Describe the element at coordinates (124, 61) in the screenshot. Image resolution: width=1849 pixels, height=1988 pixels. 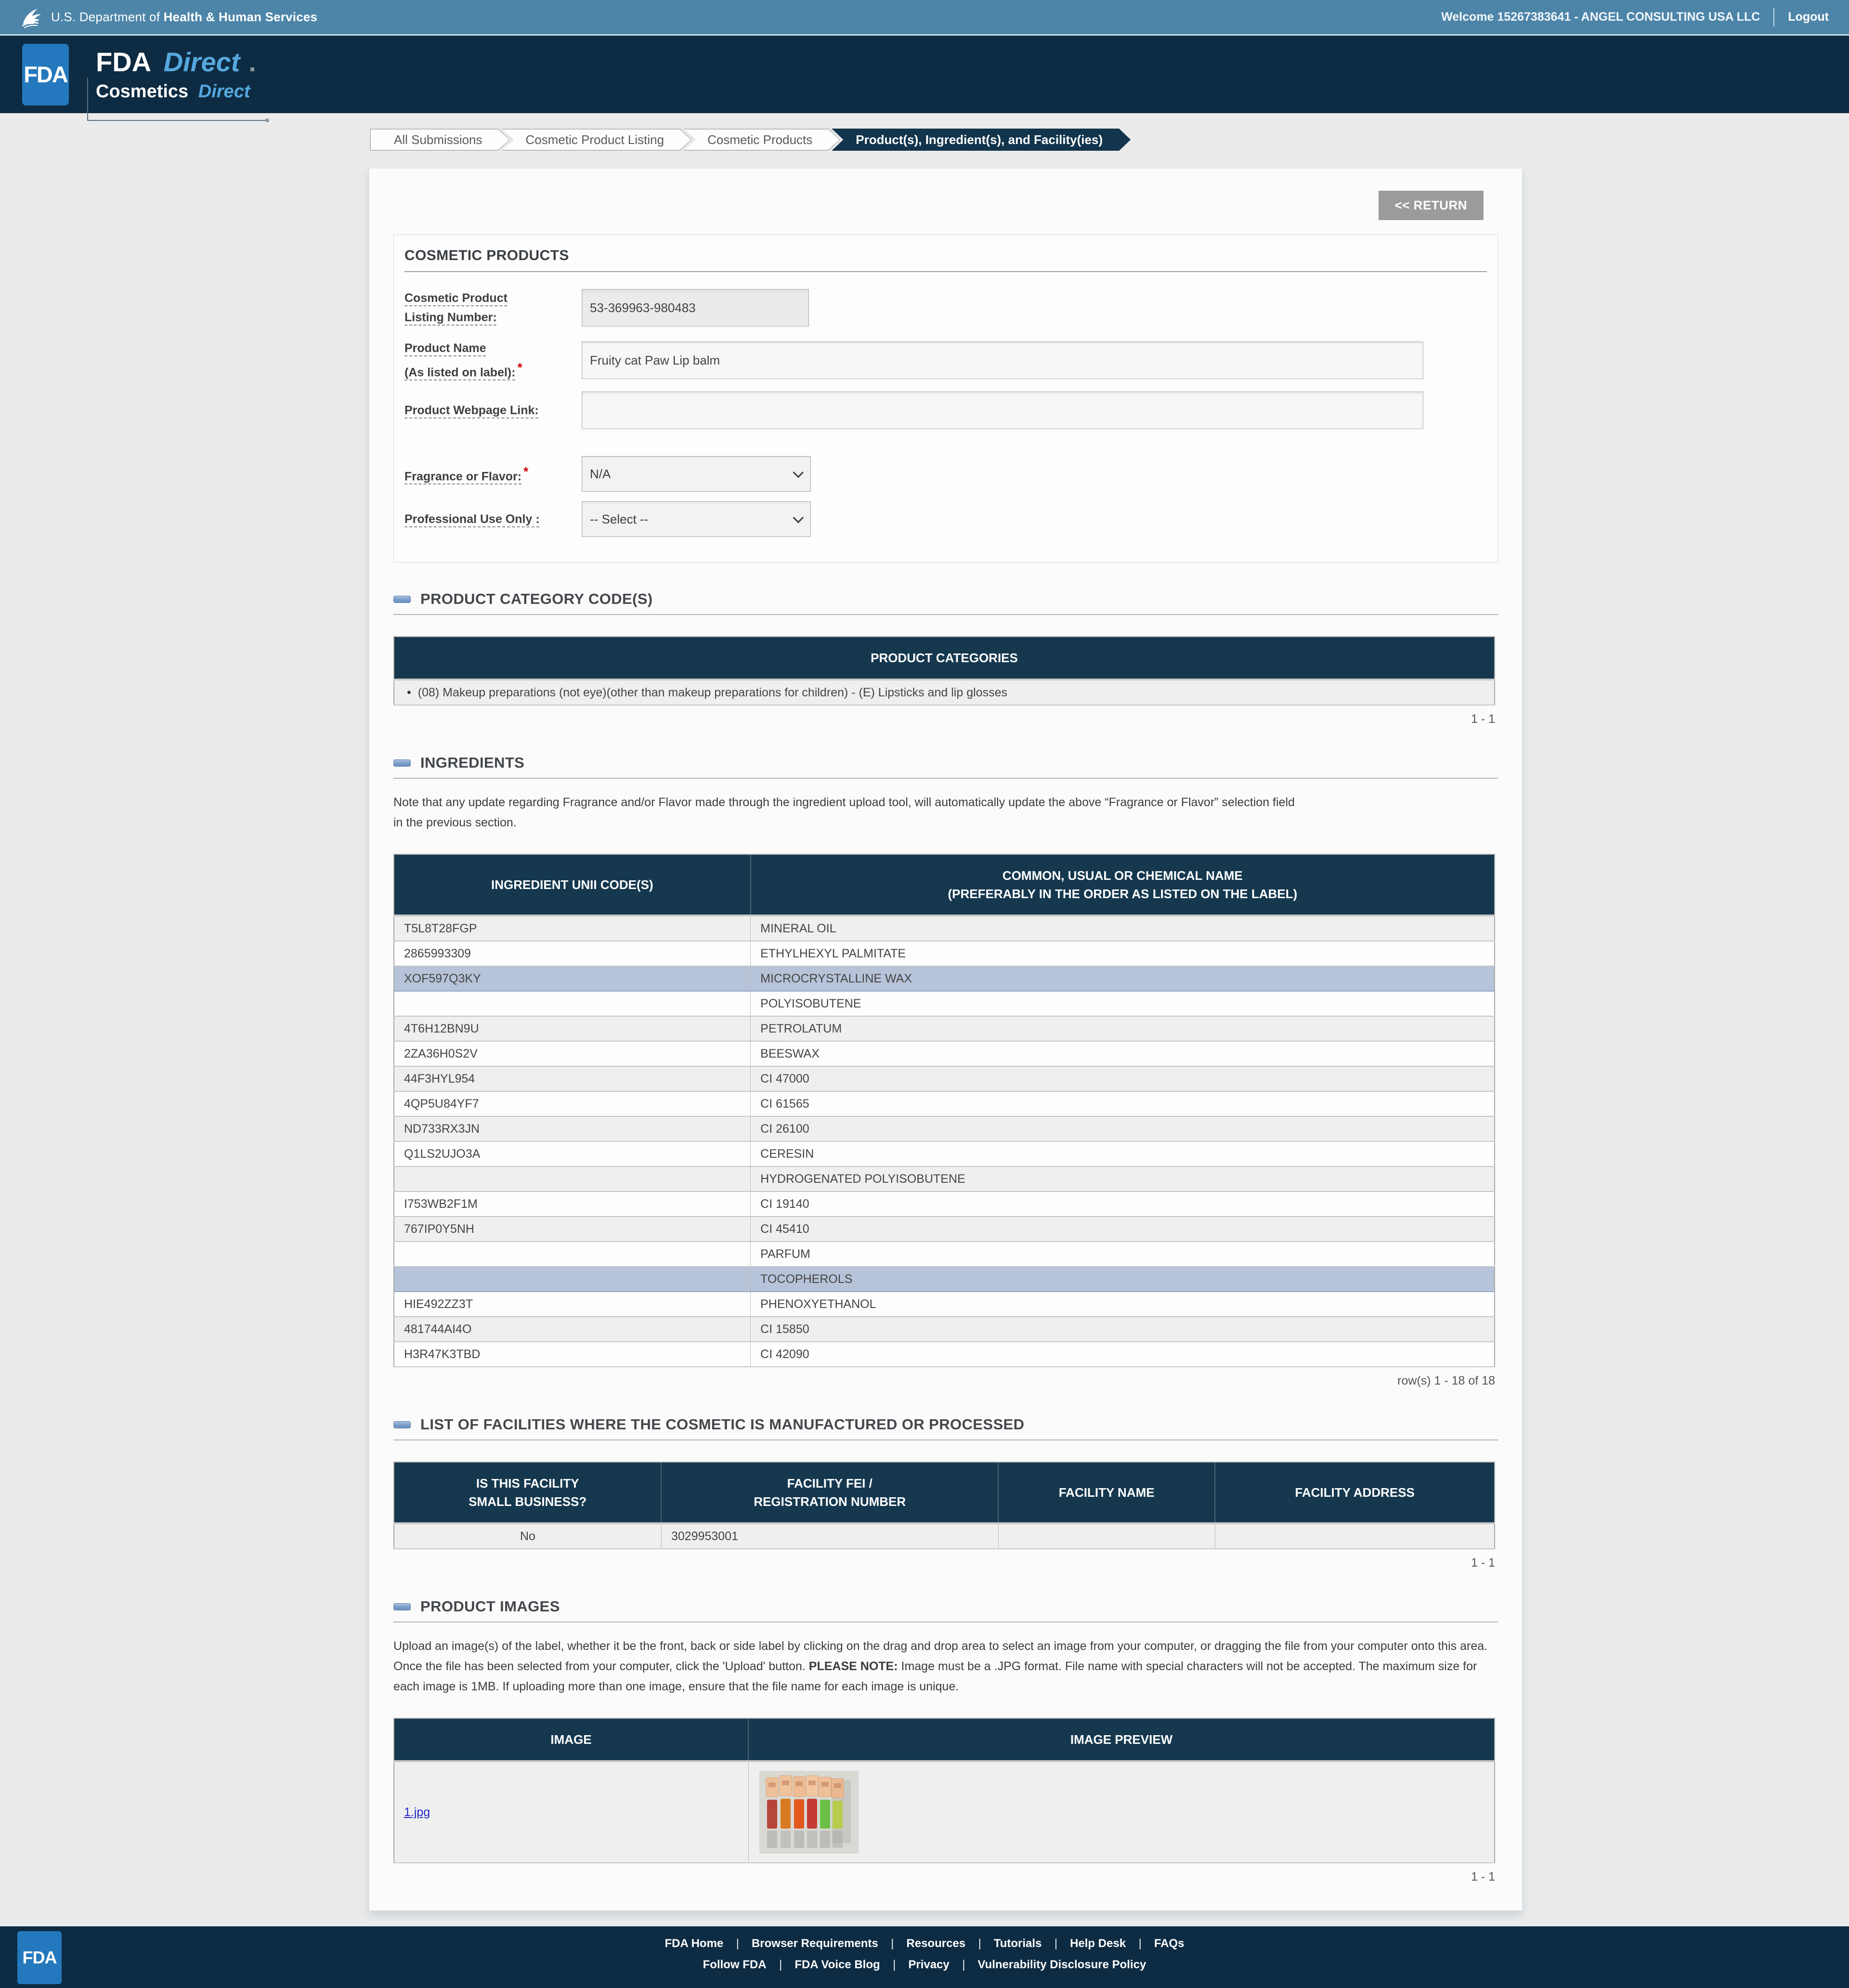
I see `app-title-bold: FDA` at that location.